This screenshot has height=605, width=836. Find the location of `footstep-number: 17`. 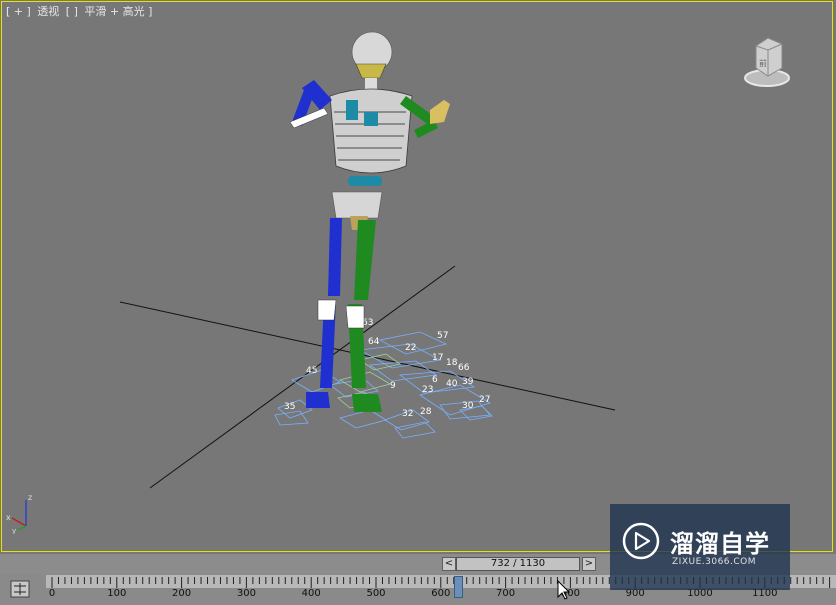

footstep-number: 17 is located at coordinates (437, 358).